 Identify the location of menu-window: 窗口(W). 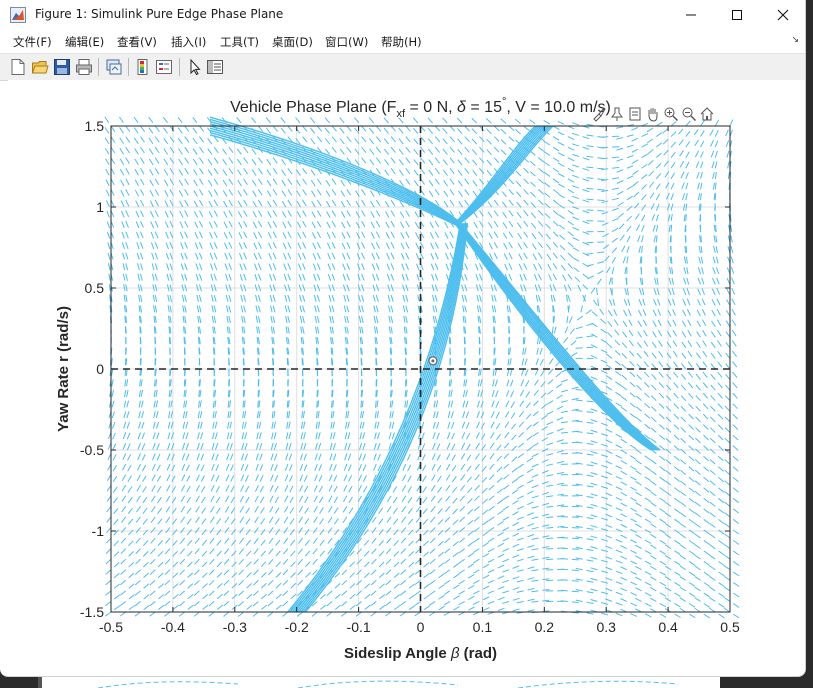
(346, 42).